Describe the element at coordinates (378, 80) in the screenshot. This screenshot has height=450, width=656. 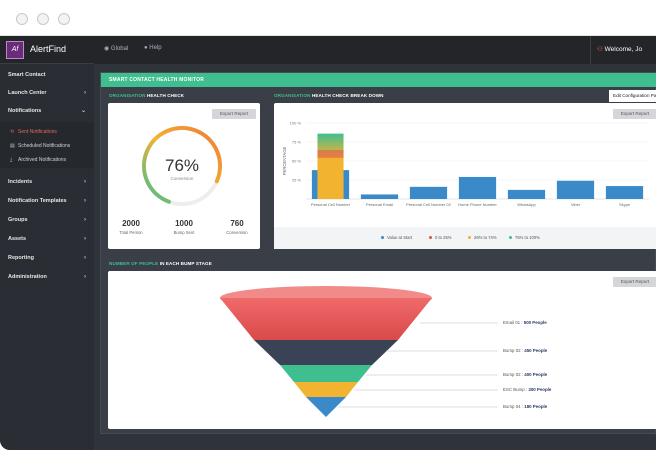
I see `monitor-title: SMART CONTACT HEALTH MONITOR` at that location.